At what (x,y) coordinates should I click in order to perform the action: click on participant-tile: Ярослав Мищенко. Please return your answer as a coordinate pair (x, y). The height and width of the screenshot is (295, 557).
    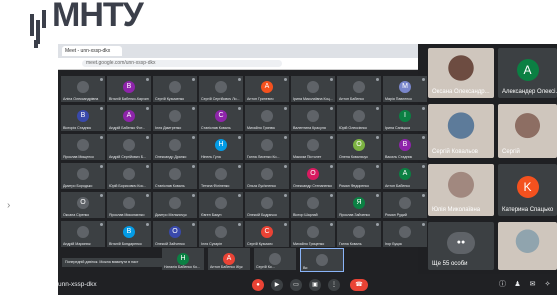
    Looking at the image, I should click on (83, 147).